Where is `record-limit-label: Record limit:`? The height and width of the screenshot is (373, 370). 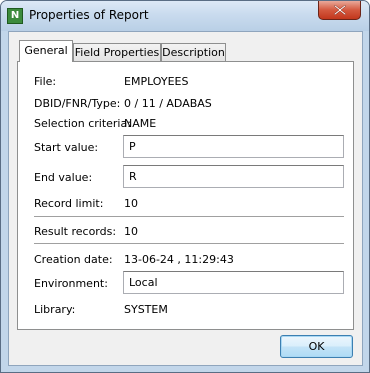 record-limit-label: Record limit: is located at coordinates (69, 203).